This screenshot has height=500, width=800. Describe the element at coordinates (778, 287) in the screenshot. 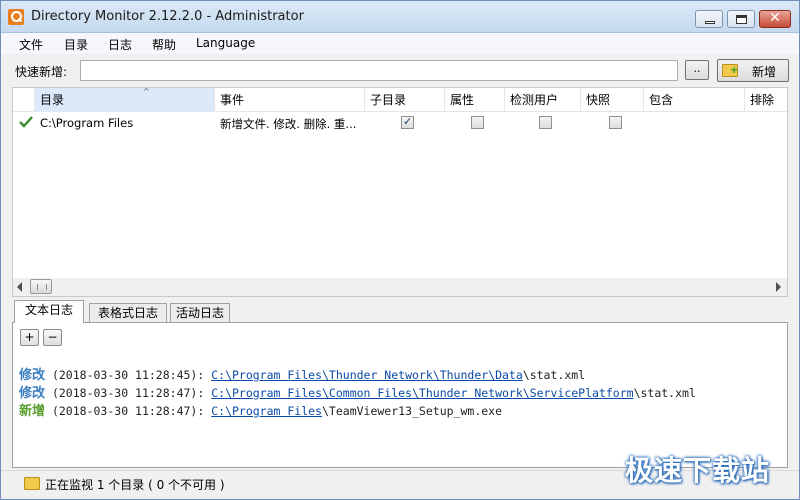

I see `scroll-right-icon` at that location.